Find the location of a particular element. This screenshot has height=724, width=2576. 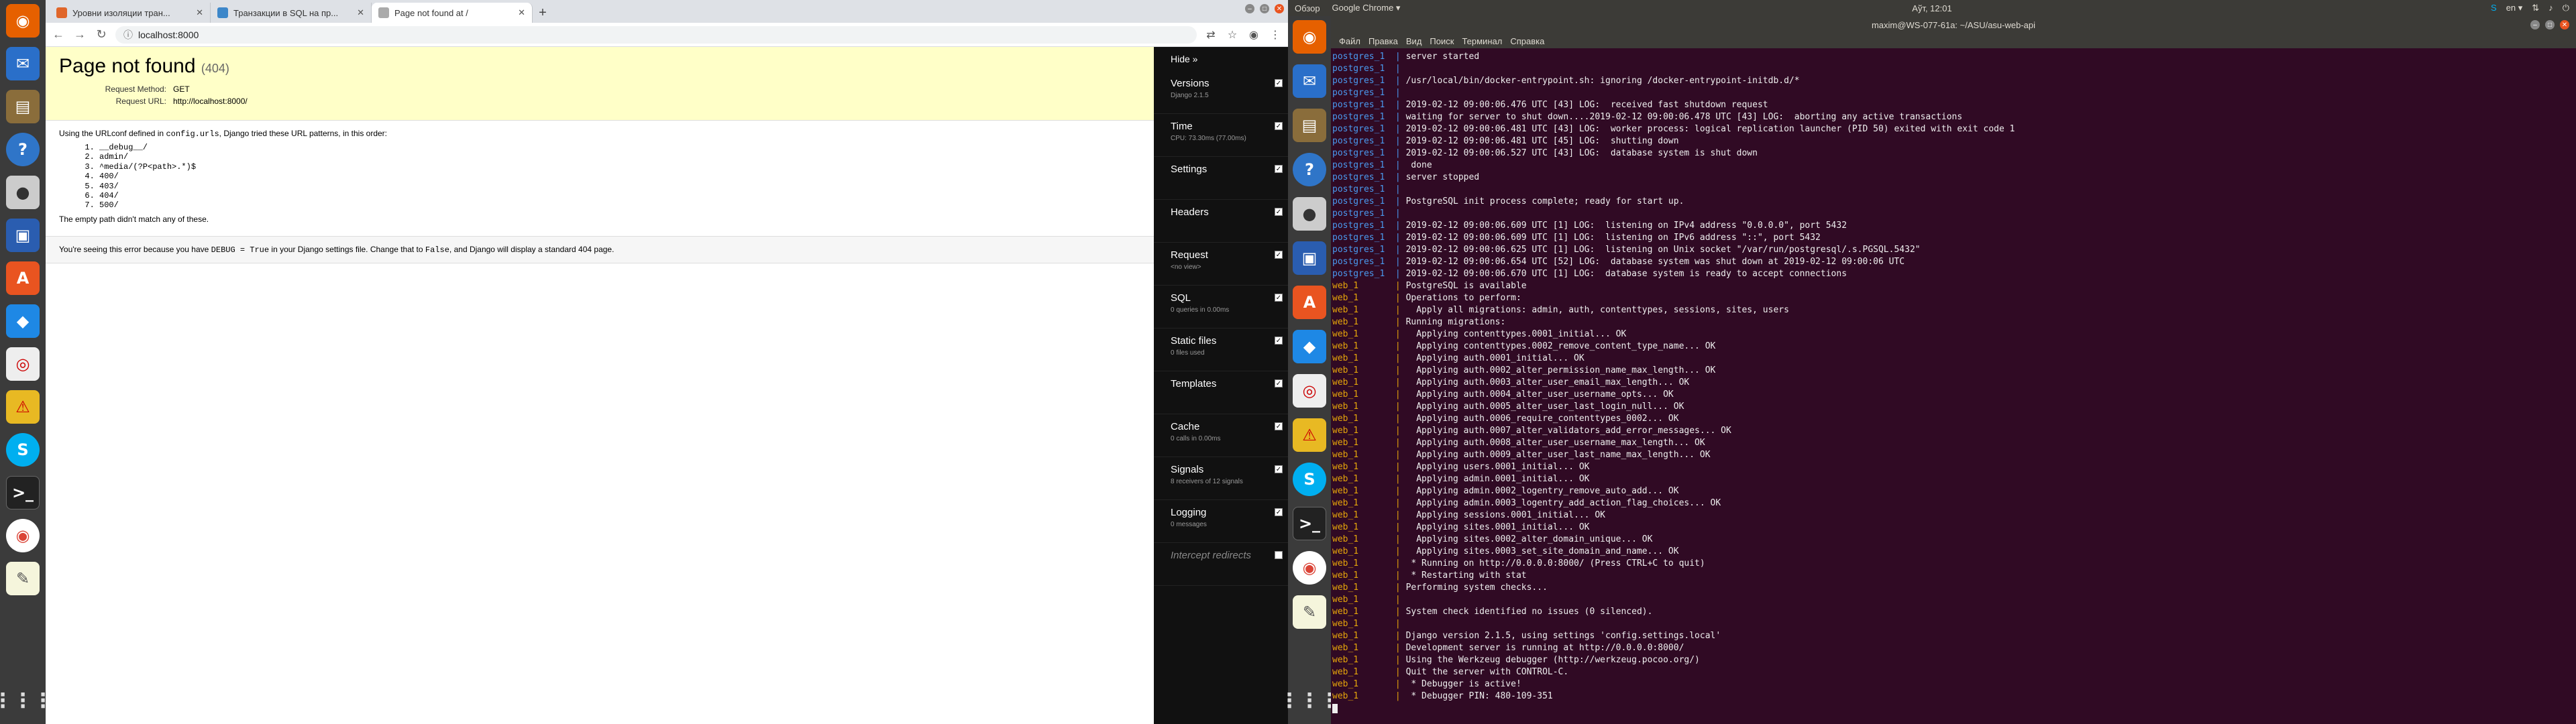

menu-search: Поиск is located at coordinates (1442, 41).